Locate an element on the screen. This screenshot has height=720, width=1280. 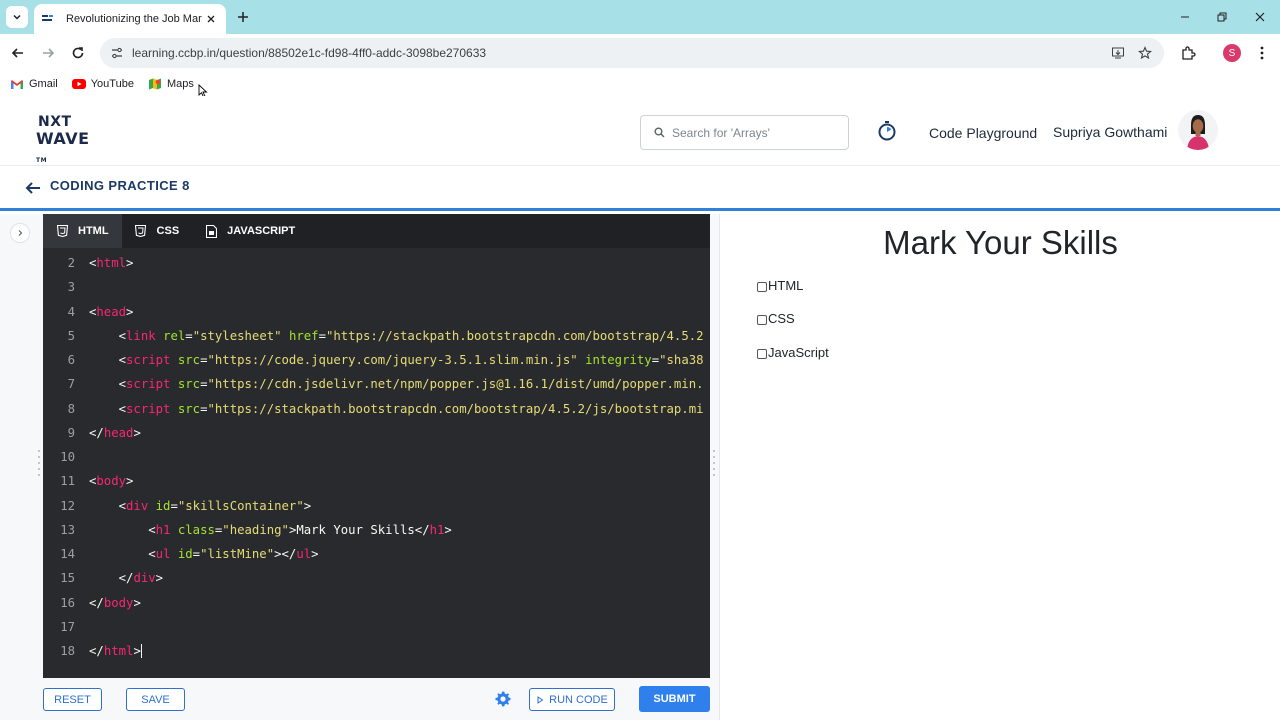
line-number: 12 is located at coordinates (67, 505).